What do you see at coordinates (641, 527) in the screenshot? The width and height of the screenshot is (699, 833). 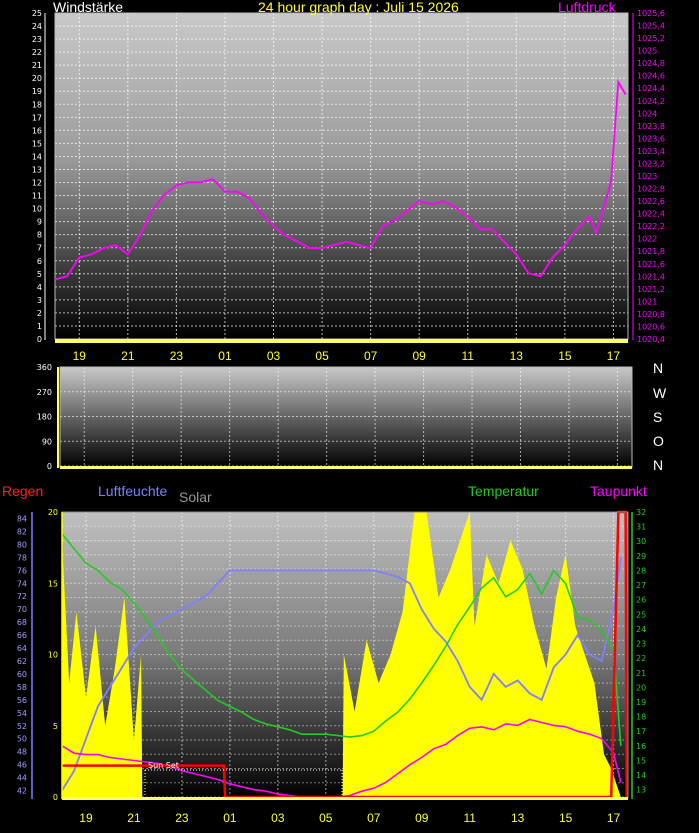 I see `temperature-tick-label-18: 31` at bounding box center [641, 527].